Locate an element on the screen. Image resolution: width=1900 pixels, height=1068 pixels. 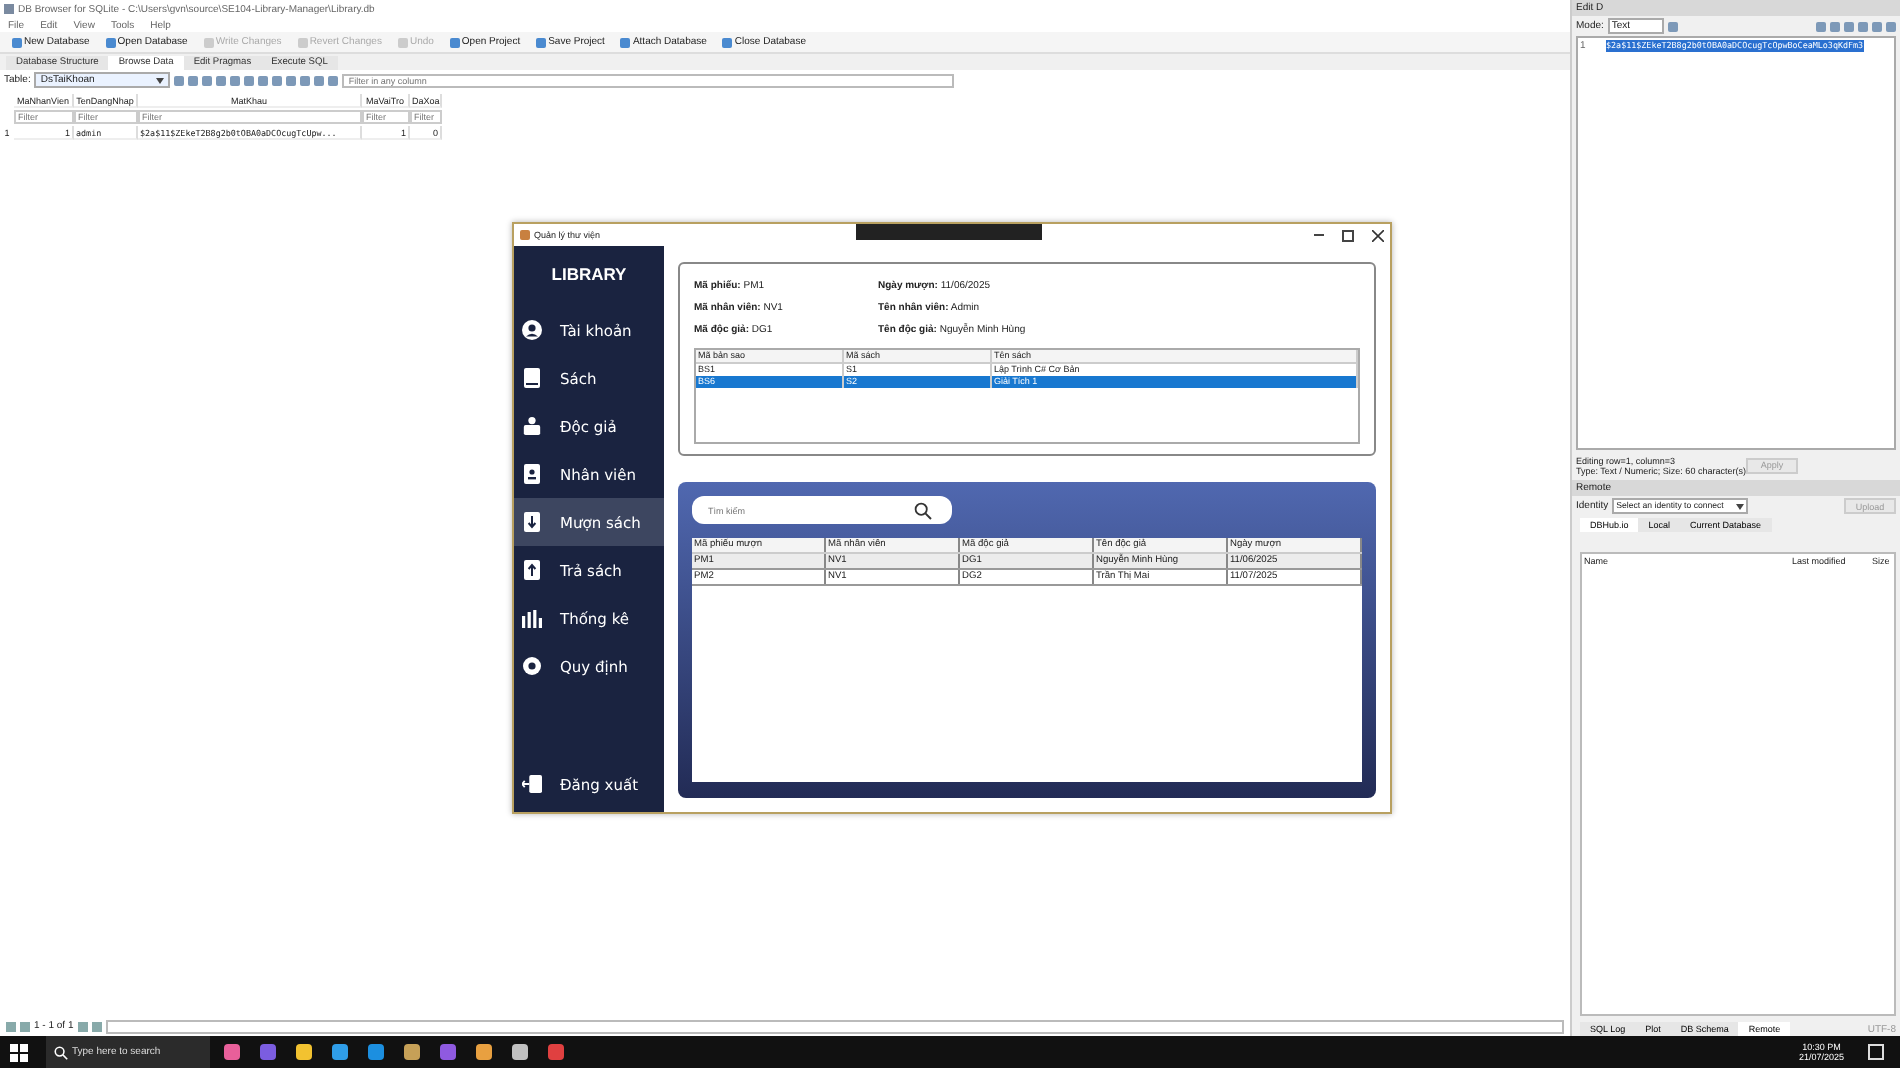
logout-icon is located at coordinates (532, 784).